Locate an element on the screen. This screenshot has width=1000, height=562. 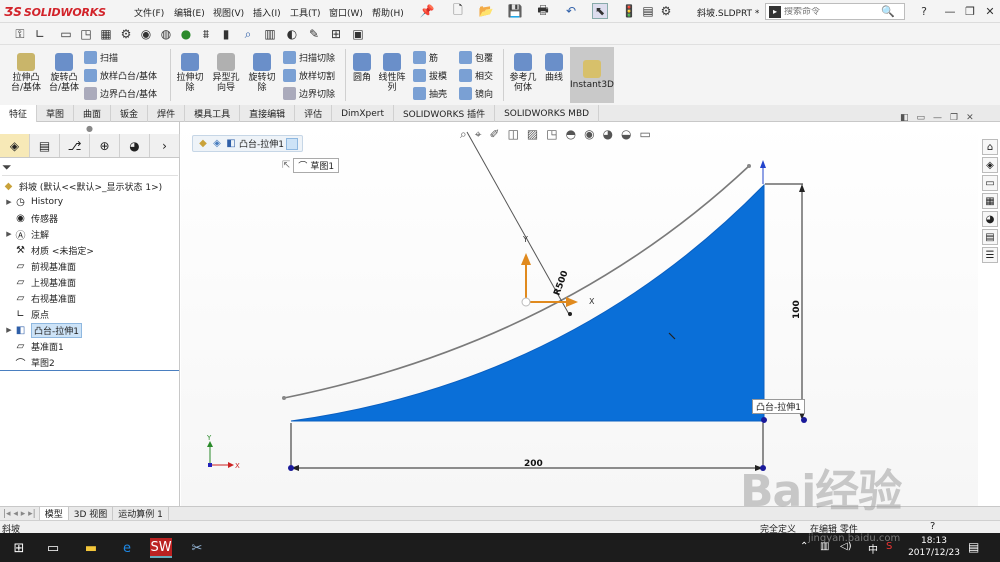
tree-item-right-plane: ▱ 右视基准面 is located at coordinates (40, 298).